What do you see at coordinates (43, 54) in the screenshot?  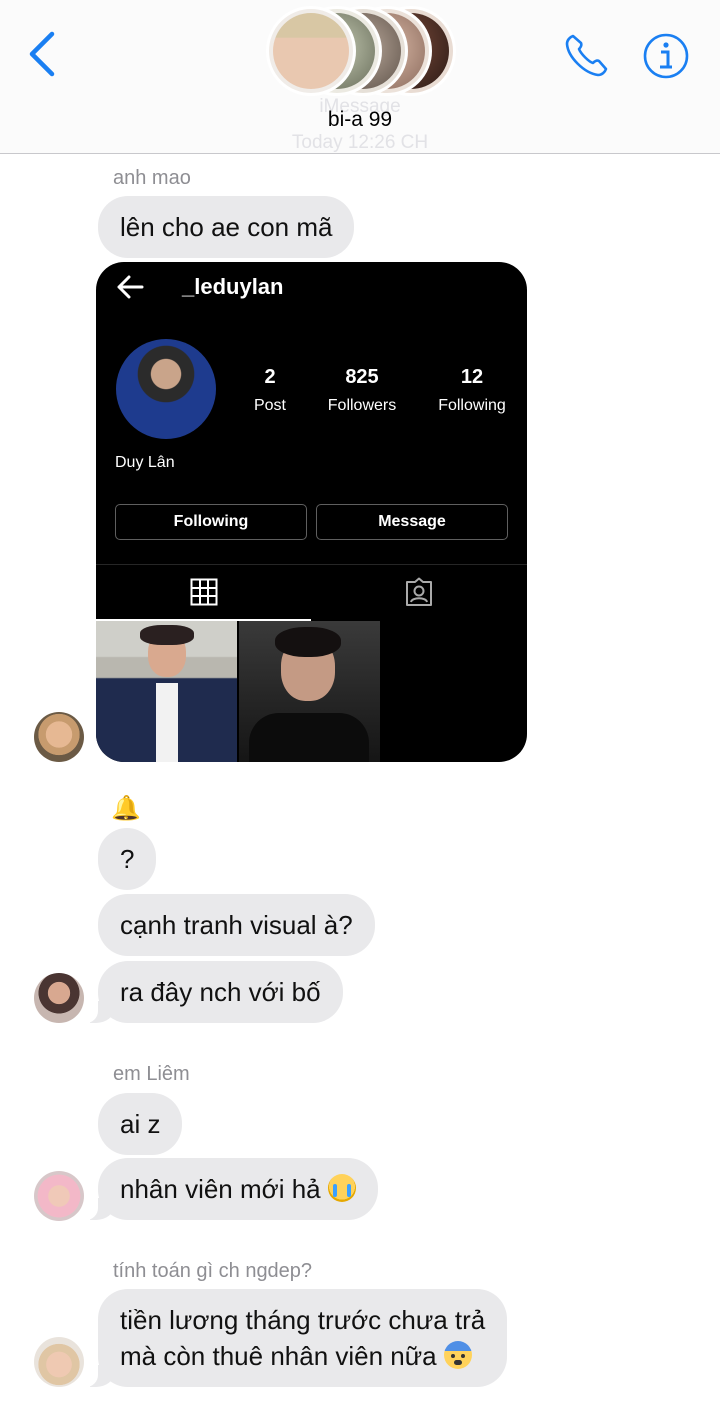 I see `chevron-left-icon` at bounding box center [43, 54].